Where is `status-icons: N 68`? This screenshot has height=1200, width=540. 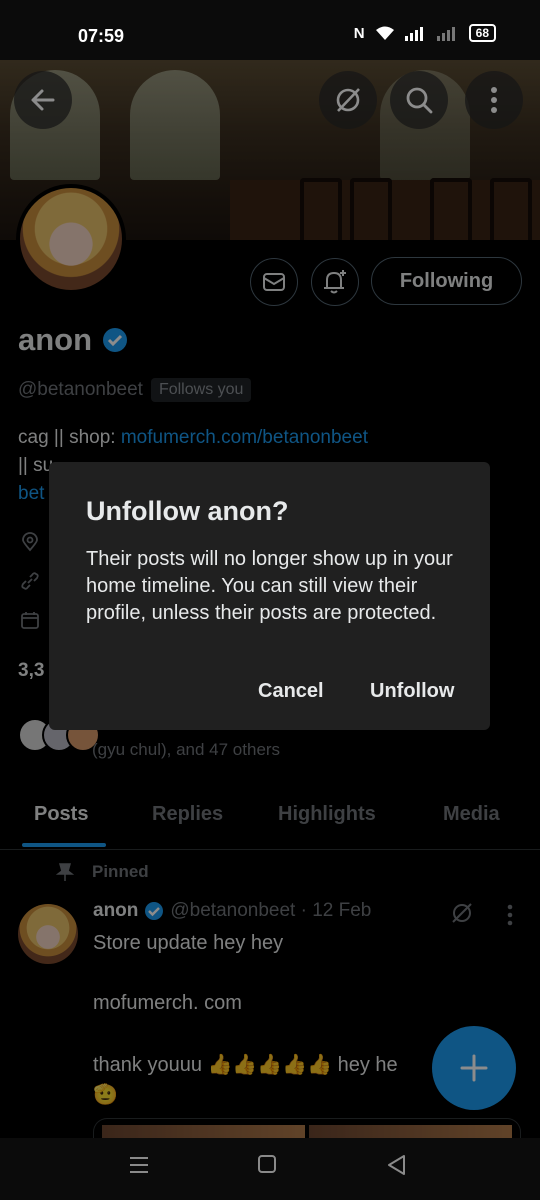 status-icons: N 68 is located at coordinates (425, 33).